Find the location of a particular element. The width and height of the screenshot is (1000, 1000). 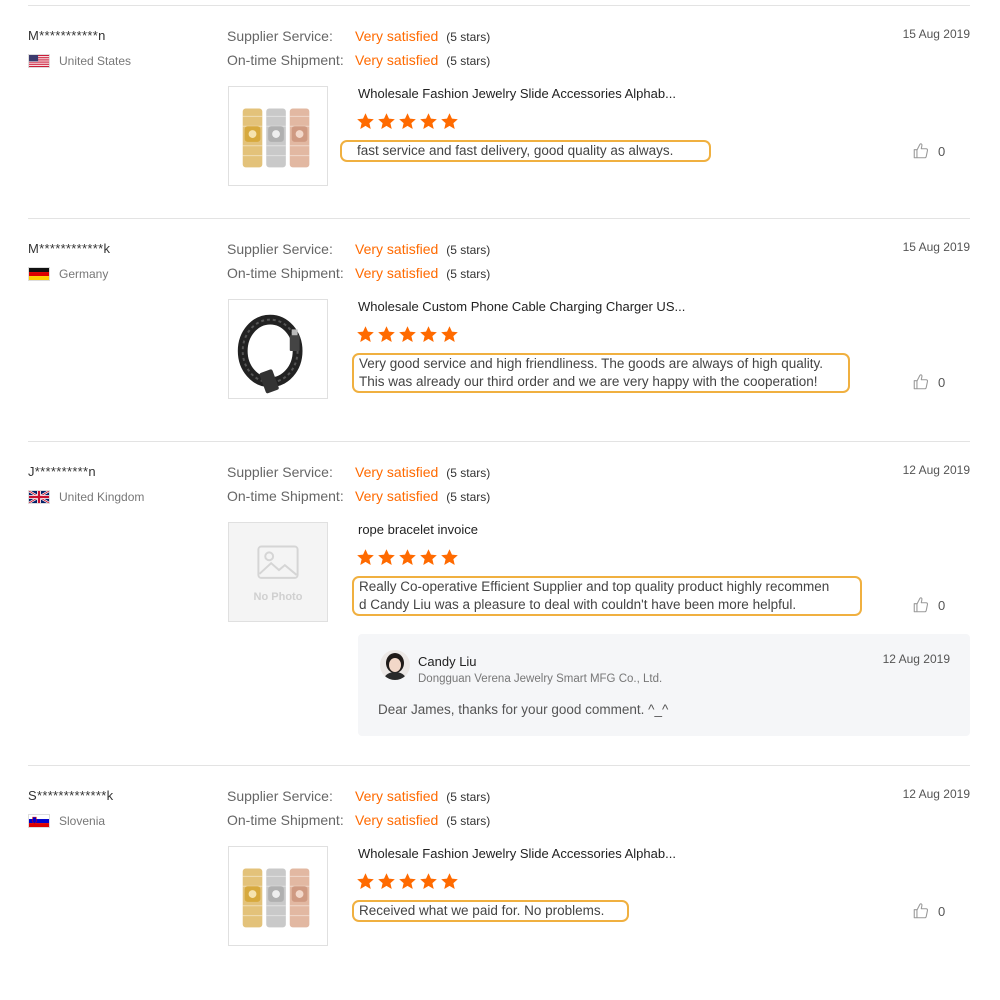

reviewer-country: United States is located at coordinates (79, 61).